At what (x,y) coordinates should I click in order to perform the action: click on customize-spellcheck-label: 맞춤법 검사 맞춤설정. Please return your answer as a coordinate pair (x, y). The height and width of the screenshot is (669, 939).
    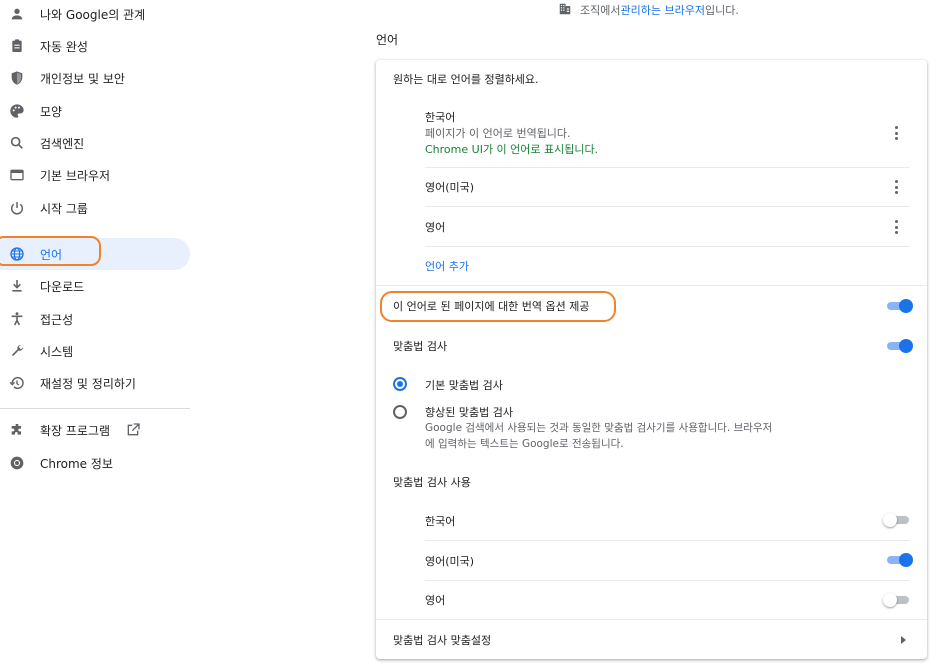
    Looking at the image, I should click on (442, 640).